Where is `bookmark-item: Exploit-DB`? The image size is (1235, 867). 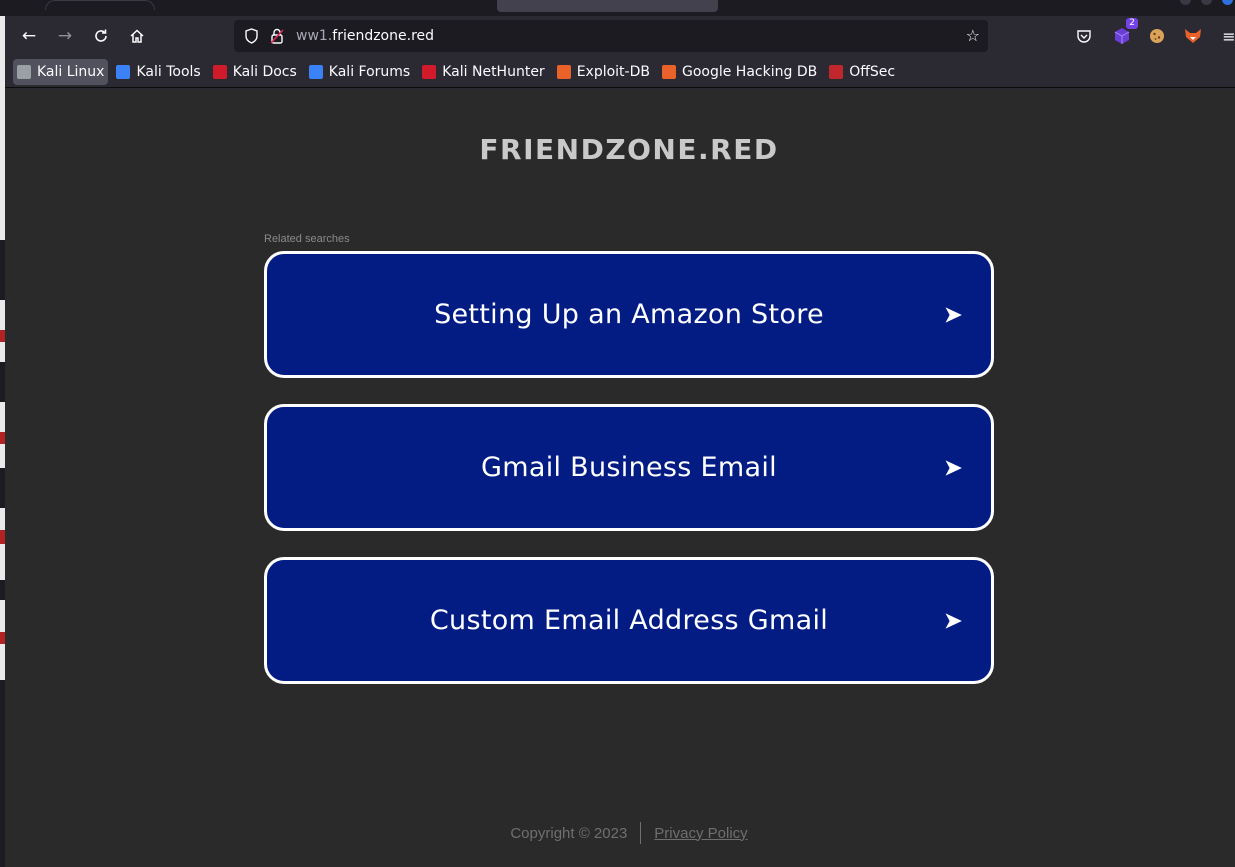 bookmark-item: Exploit-DB is located at coordinates (603, 72).